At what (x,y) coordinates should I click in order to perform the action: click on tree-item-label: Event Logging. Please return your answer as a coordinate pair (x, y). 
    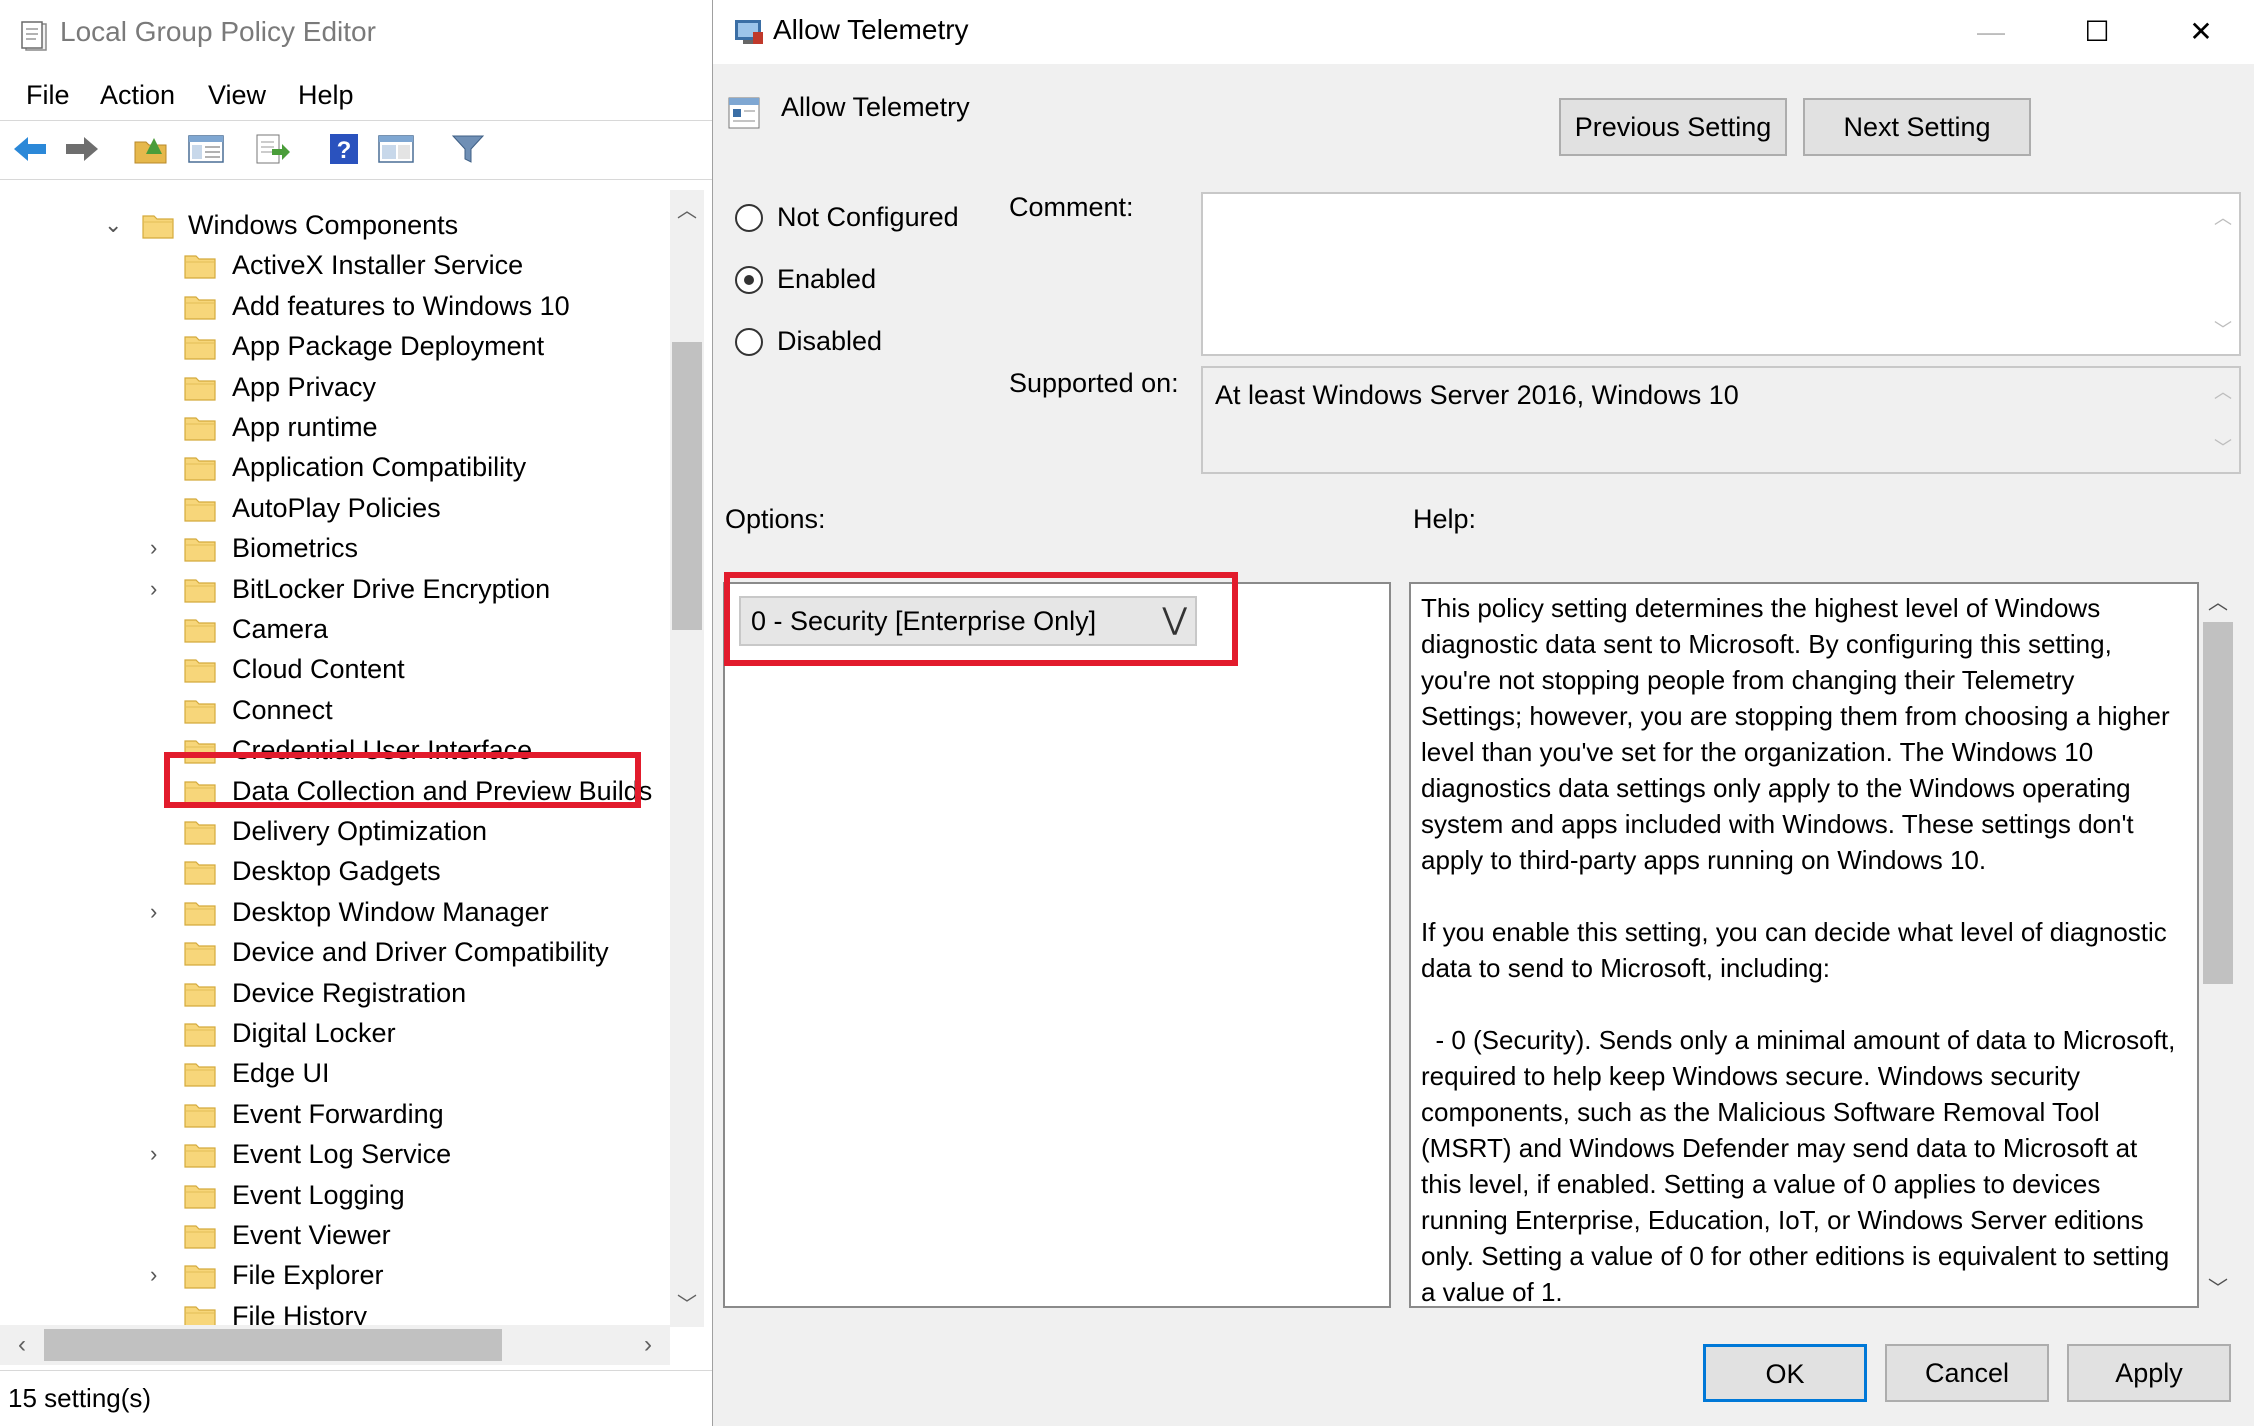
    Looking at the image, I should click on (318, 1195).